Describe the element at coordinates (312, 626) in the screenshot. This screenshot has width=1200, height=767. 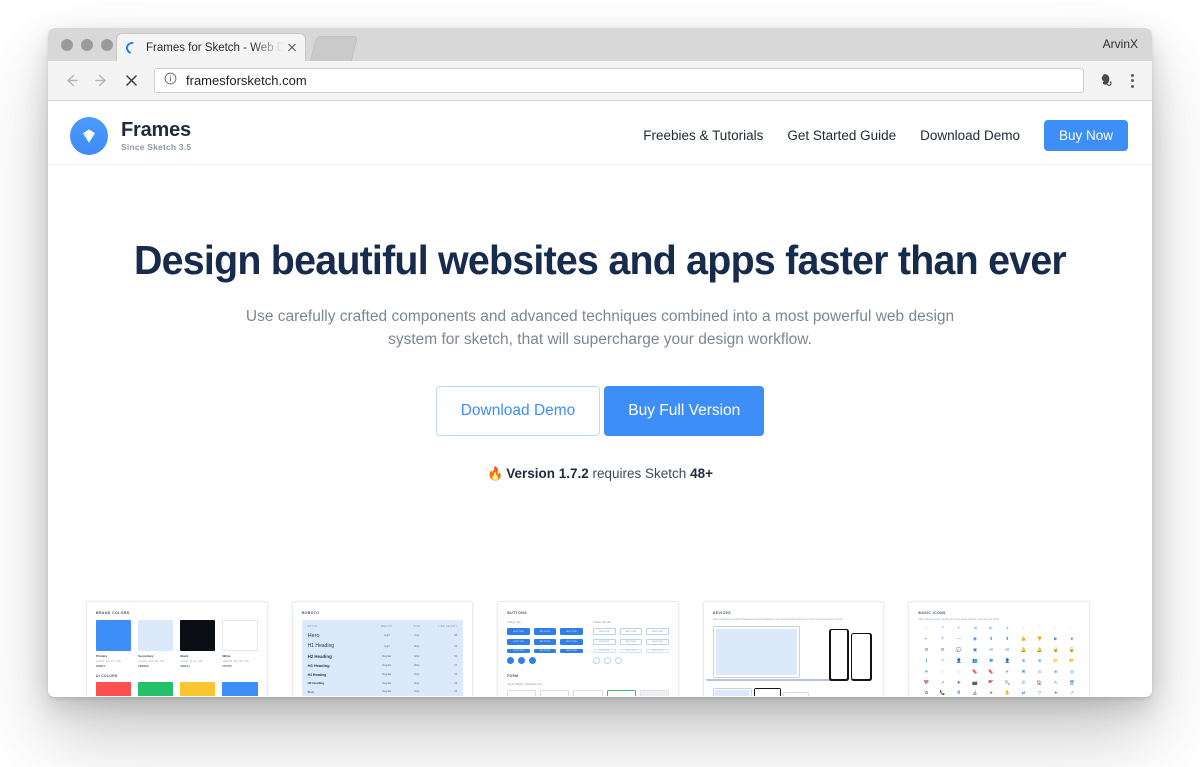
I see `column-header-style: STYLE` at that location.